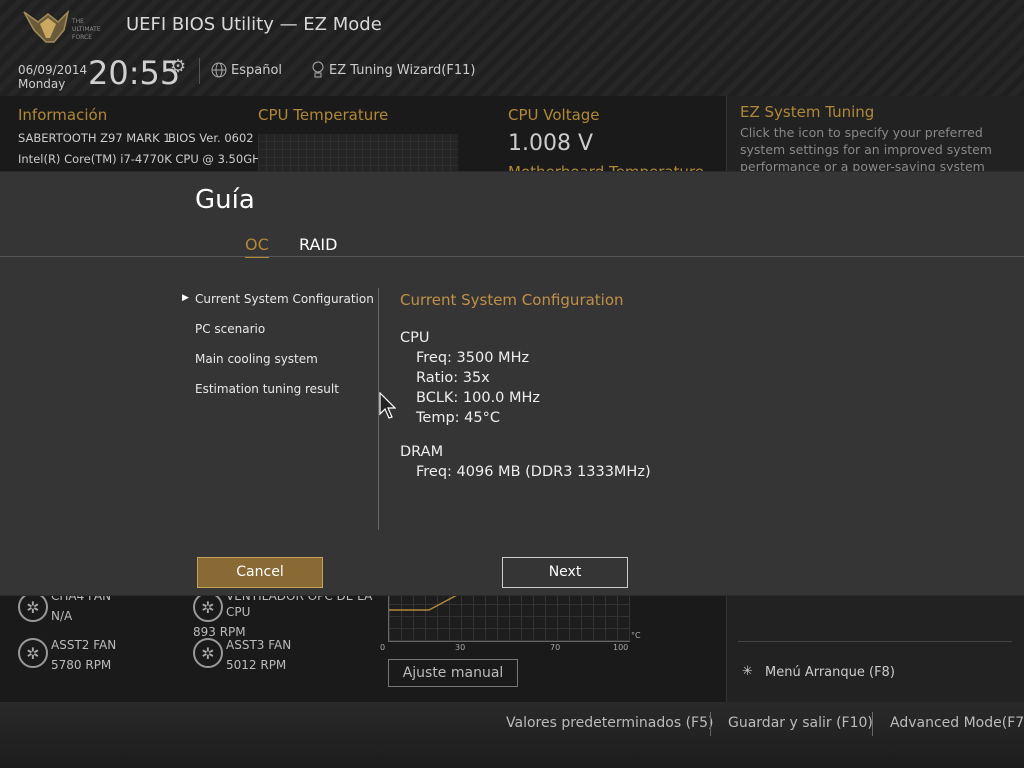 This screenshot has height=768, width=1024. What do you see at coordinates (415, 338) in the screenshot?
I see `cpu-label: CPU` at bounding box center [415, 338].